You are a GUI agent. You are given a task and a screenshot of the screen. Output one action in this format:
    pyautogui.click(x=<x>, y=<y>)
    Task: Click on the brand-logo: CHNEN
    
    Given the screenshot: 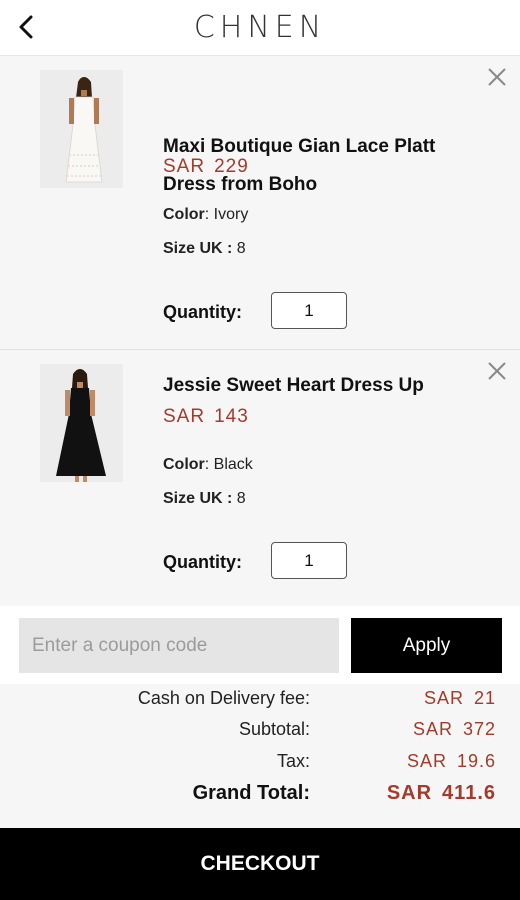 What is the action you would take?
    pyautogui.click(x=260, y=27)
    